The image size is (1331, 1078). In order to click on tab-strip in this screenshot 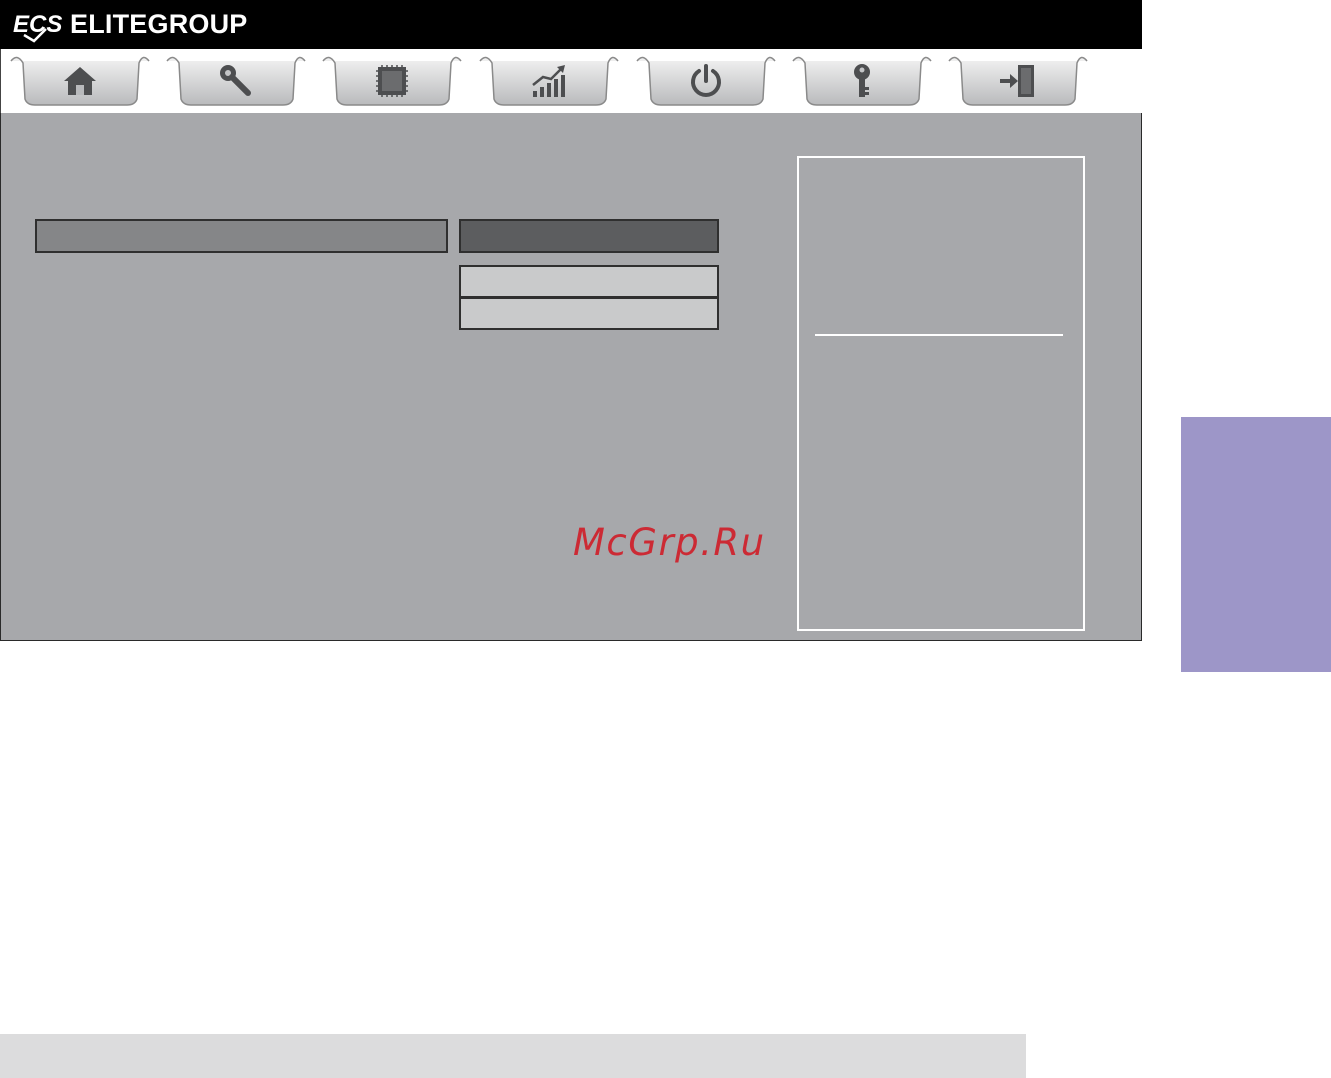, I will do `click(571, 81)`.